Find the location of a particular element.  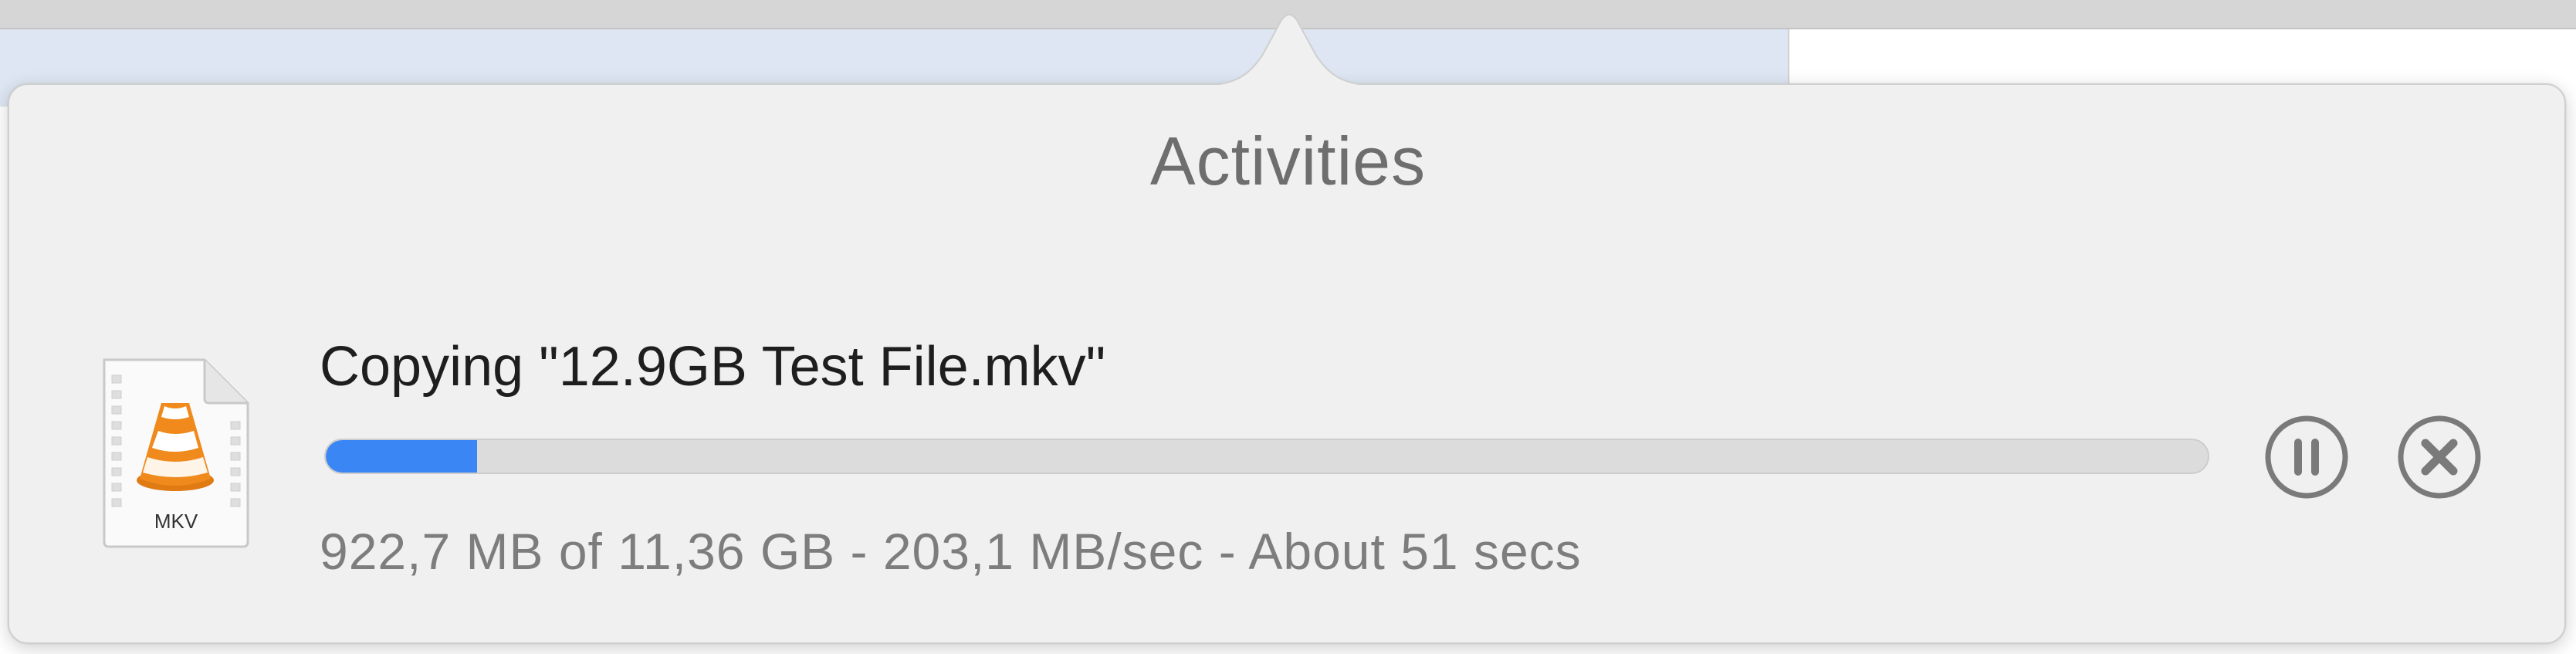

file-type-label: MKV is located at coordinates (176, 521).